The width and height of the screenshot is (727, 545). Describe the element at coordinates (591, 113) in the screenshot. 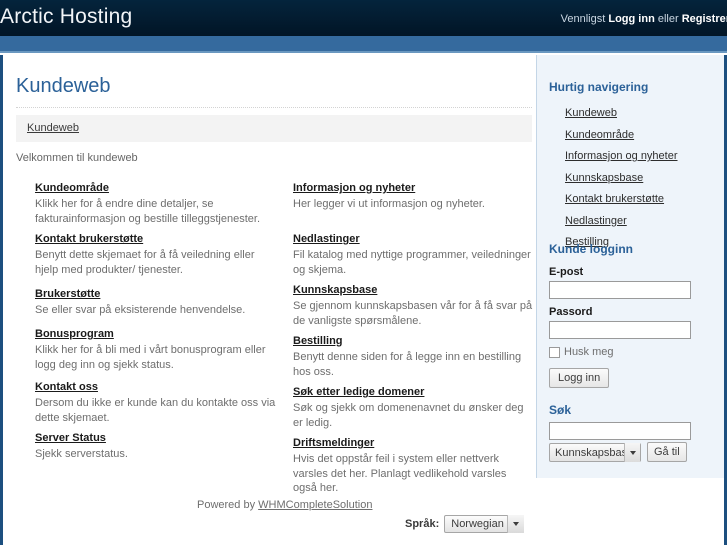

I see `sidebar-nav-link-0: Kundeweb` at that location.